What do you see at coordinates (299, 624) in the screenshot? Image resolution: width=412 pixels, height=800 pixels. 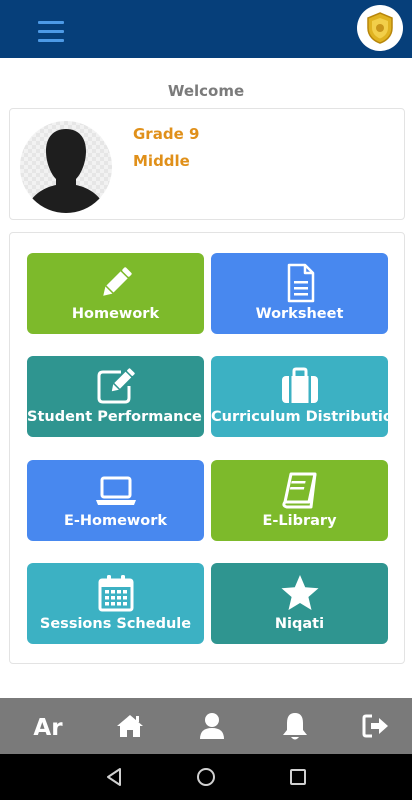 I see `niqati-label: Niqati` at bounding box center [299, 624].